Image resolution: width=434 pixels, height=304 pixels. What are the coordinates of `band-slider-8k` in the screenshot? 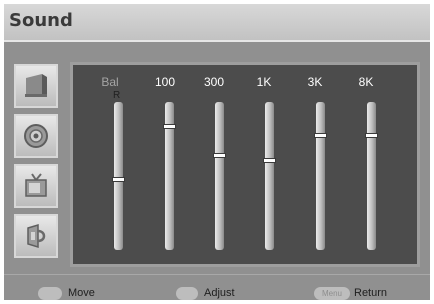 It's located at (371, 176).